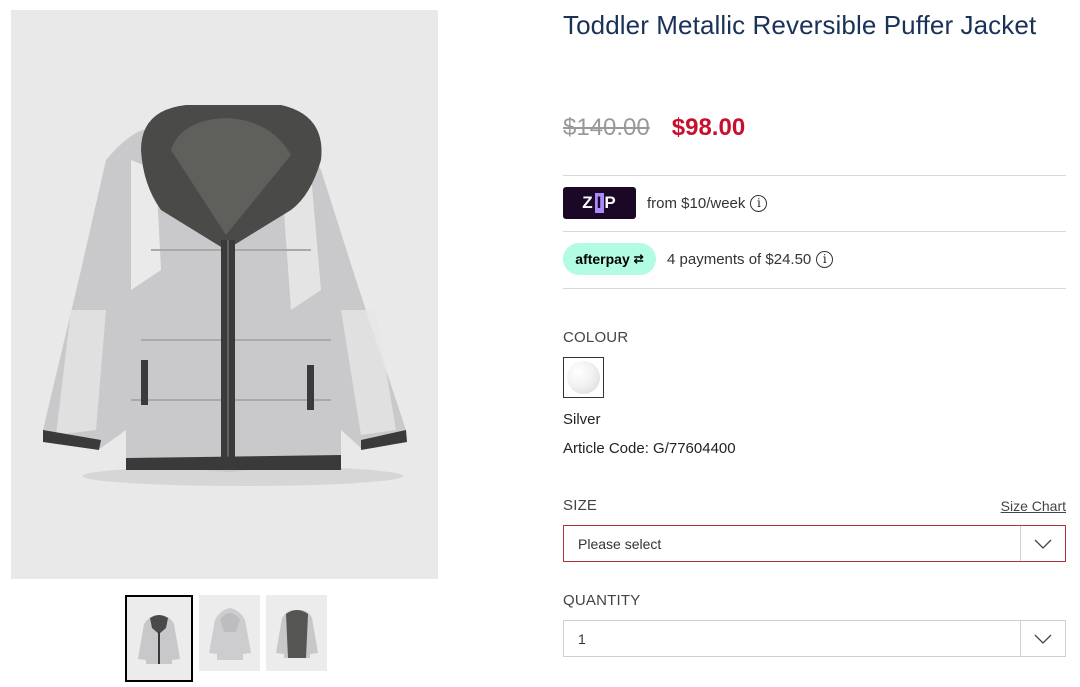 This screenshot has width=1080, height=687. Describe the element at coordinates (620, 543) in the screenshot. I see `size-select-value: Please select` at that location.